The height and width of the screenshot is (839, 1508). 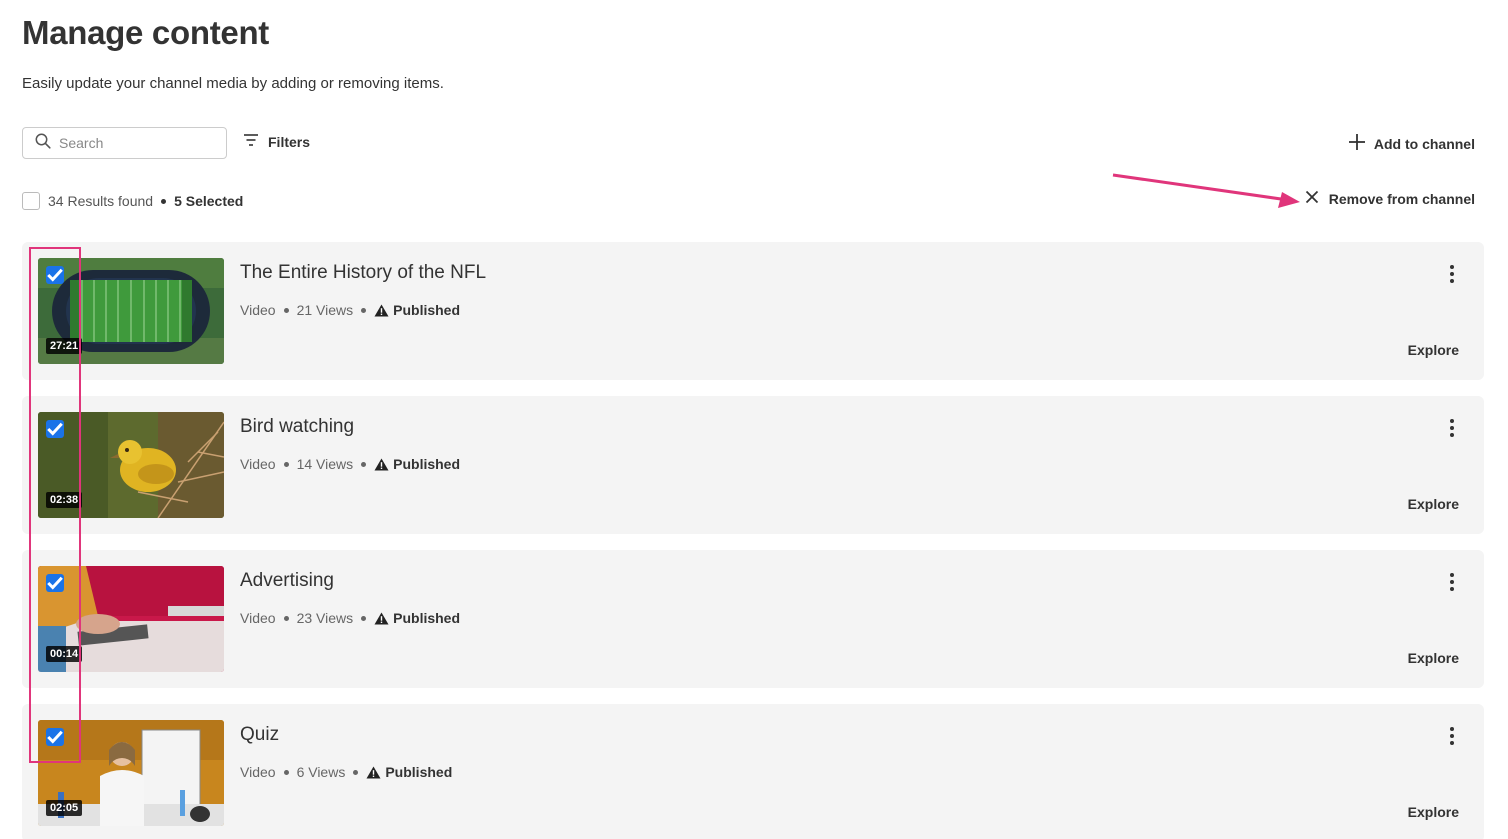 I want to click on duration-badge: 27:21, so click(x=64, y=346).